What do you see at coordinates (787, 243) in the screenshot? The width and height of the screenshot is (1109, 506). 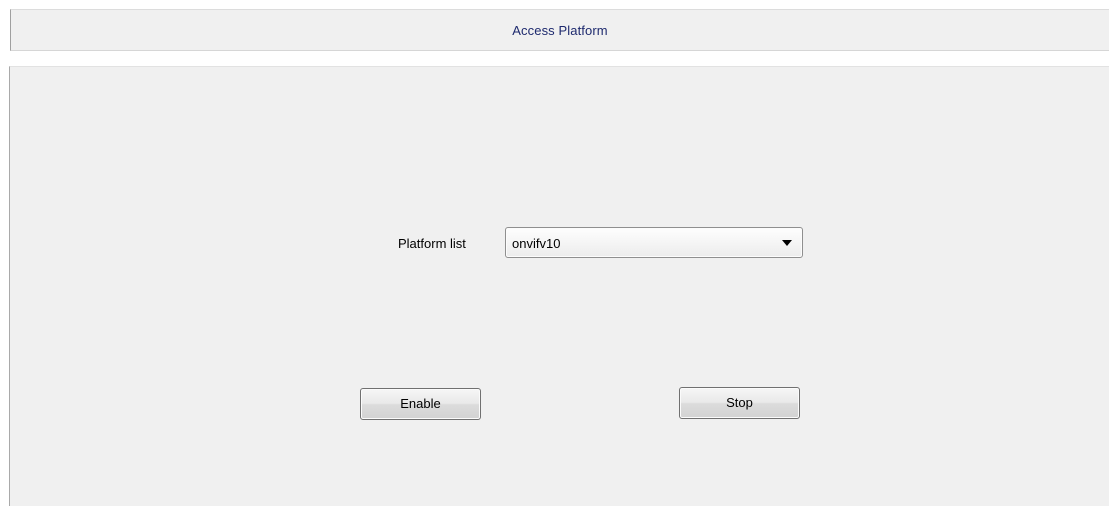 I see `chevron-down-icon` at bounding box center [787, 243].